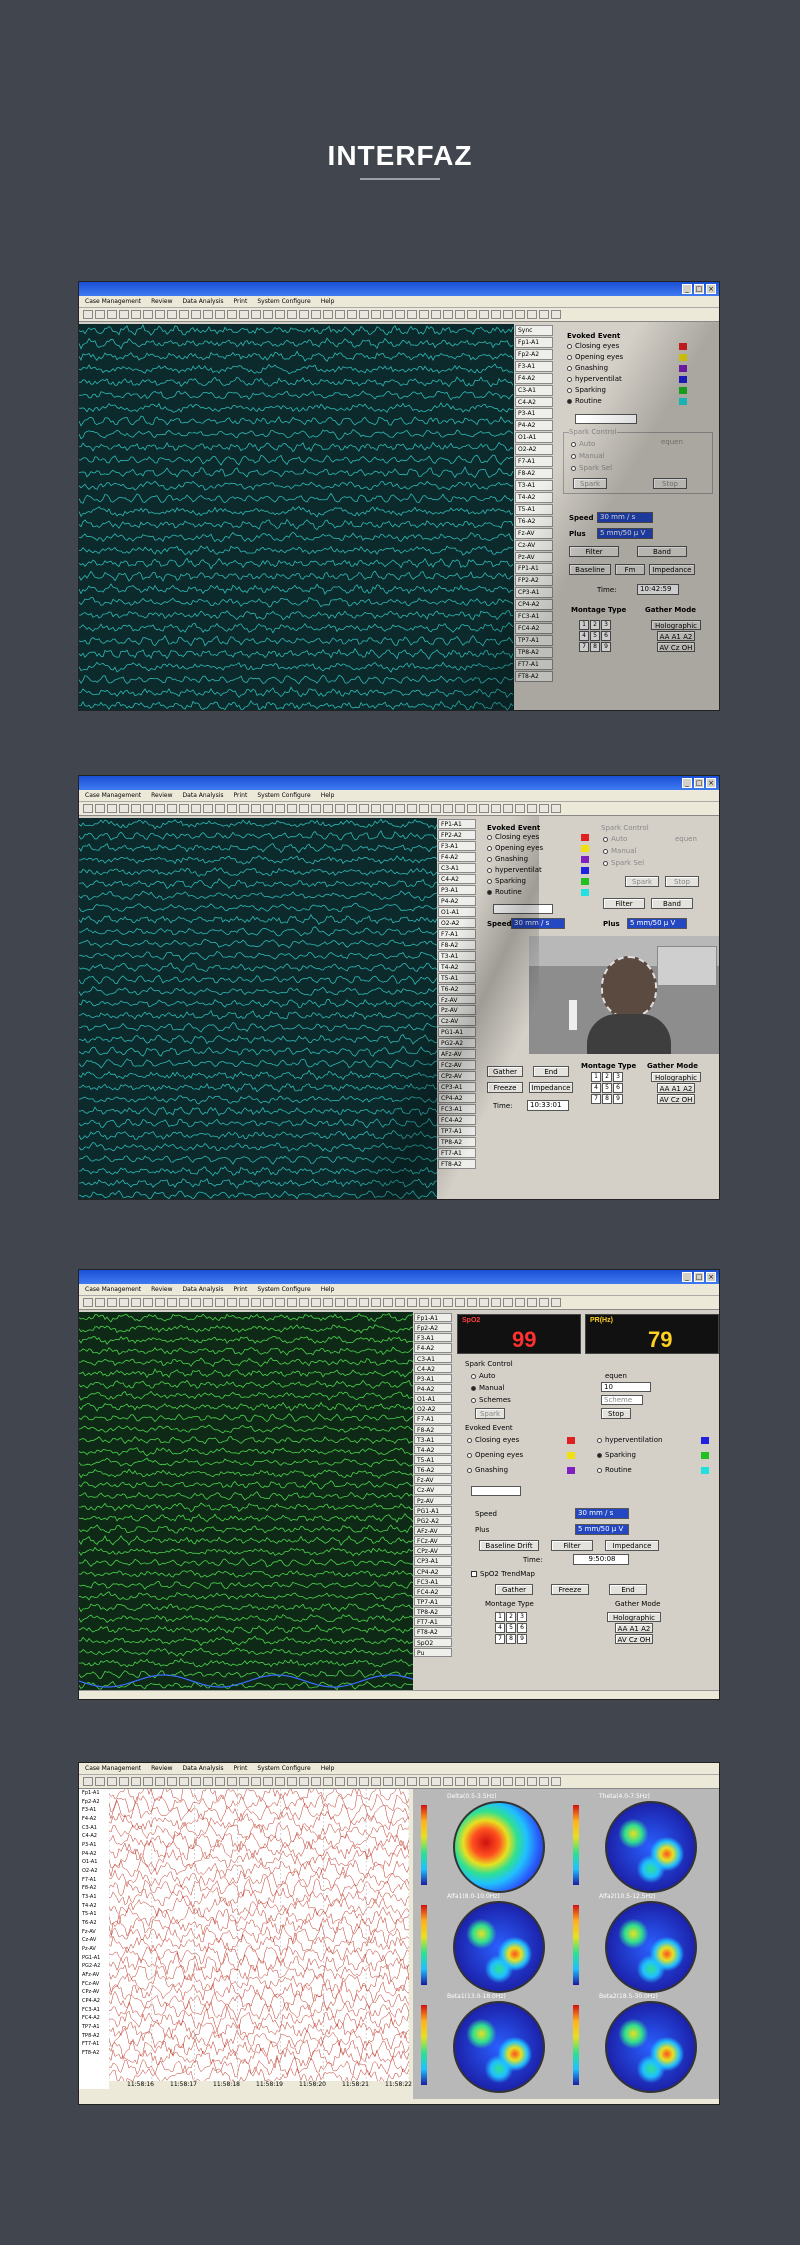 The width and height of the screenshot is (800, 2245). I want to click on channel-label: SpO2, so click(433, 1642).